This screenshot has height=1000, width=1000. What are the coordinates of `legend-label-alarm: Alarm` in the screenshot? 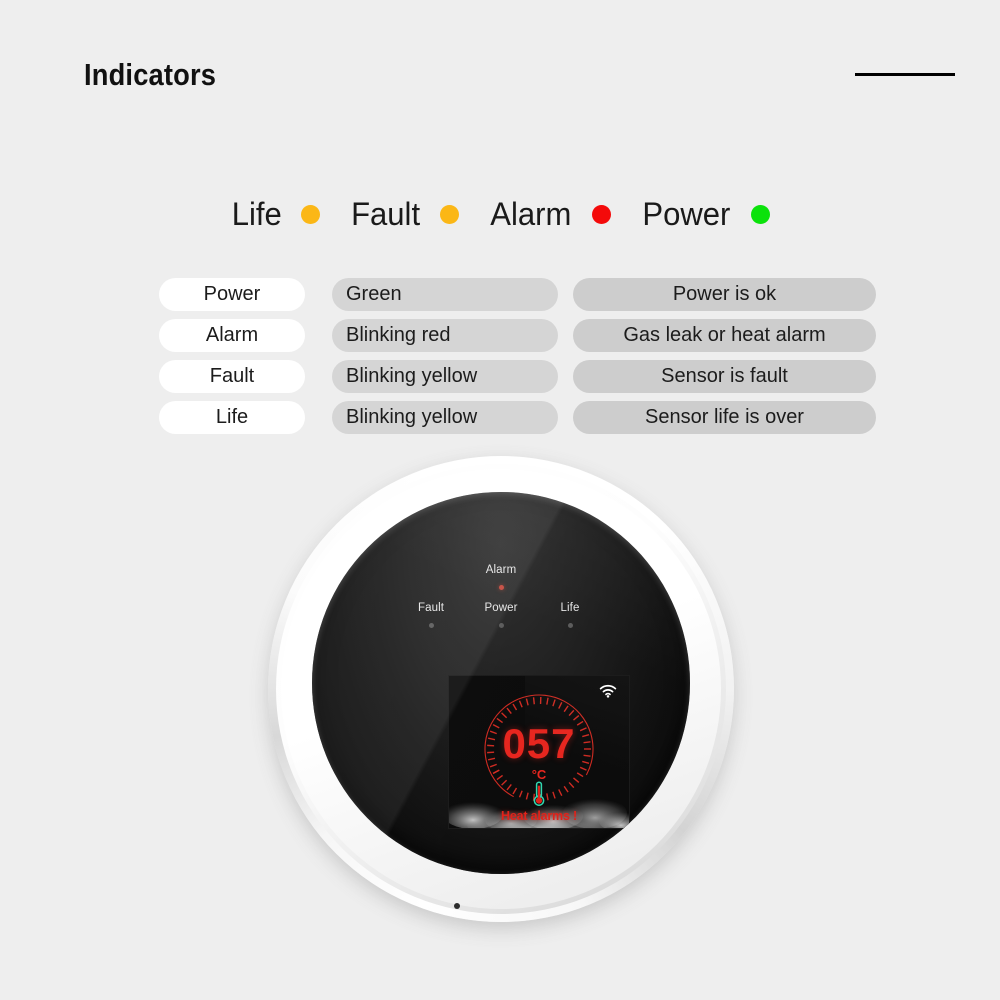 It's located at (531, 213).